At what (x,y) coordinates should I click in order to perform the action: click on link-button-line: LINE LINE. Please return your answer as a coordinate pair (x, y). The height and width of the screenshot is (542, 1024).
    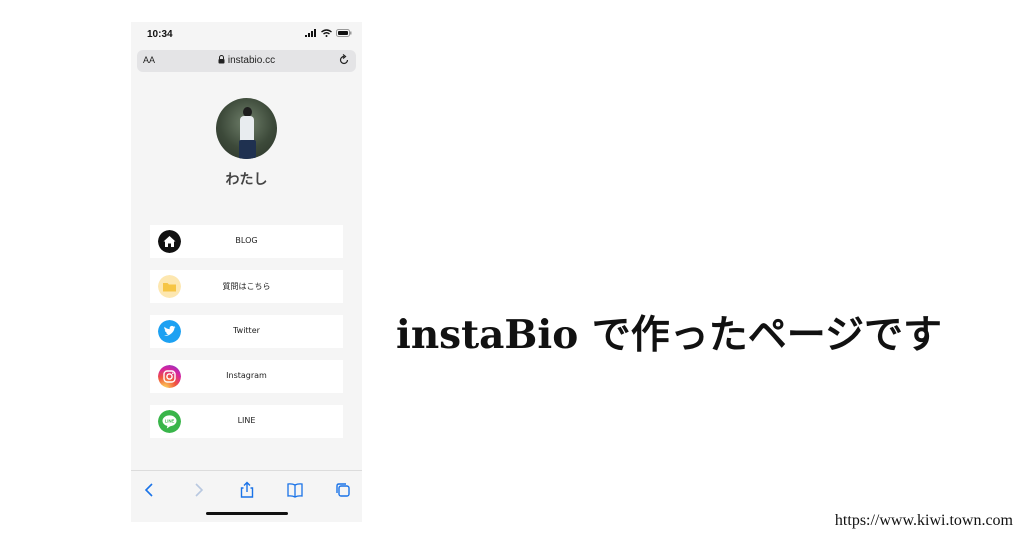
    Looking at the image, I should click on (246, 421).